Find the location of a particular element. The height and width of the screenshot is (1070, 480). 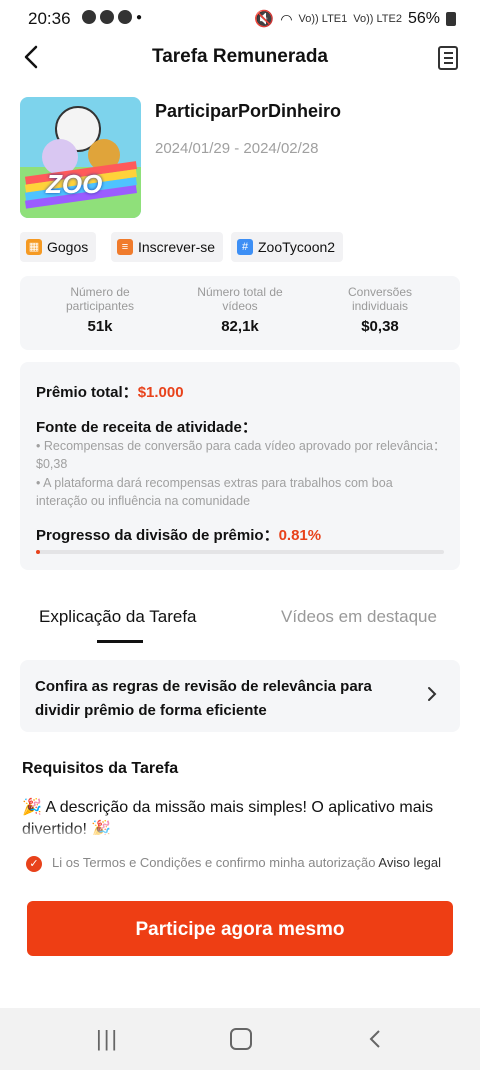

hashtag-icon: # is located at coordinates (245, 247).